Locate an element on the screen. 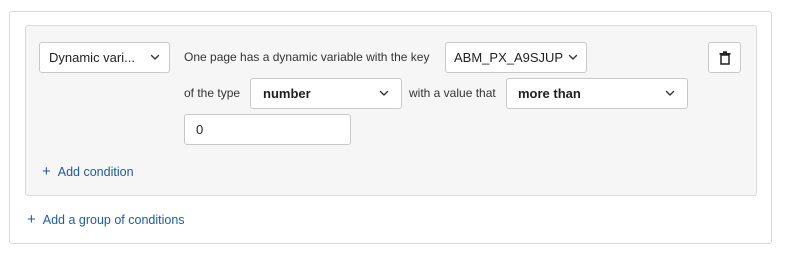 The image size is (786, 253). variable-key-value: ABM_PX_A9SJUP is located at coordinates (509, 57).